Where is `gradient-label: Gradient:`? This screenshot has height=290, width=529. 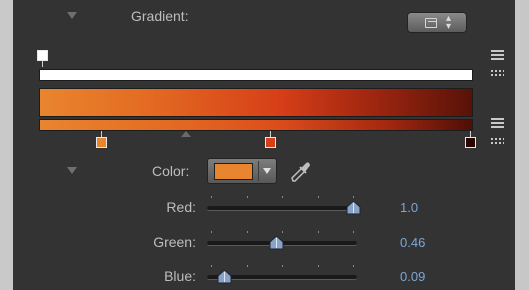
gradient-label: Gradient: is located at coordinates (160, 16).